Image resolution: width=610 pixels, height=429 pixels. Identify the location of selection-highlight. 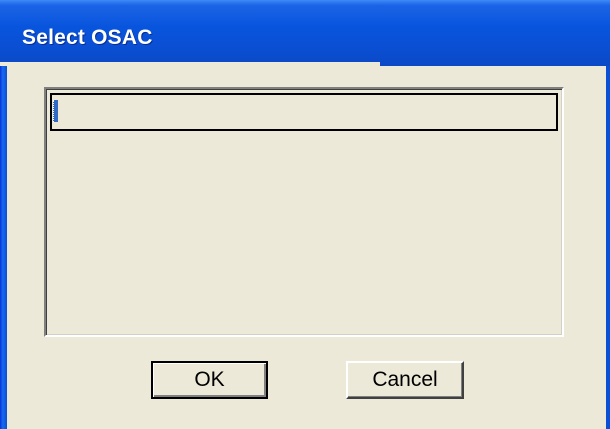
(55, 111).